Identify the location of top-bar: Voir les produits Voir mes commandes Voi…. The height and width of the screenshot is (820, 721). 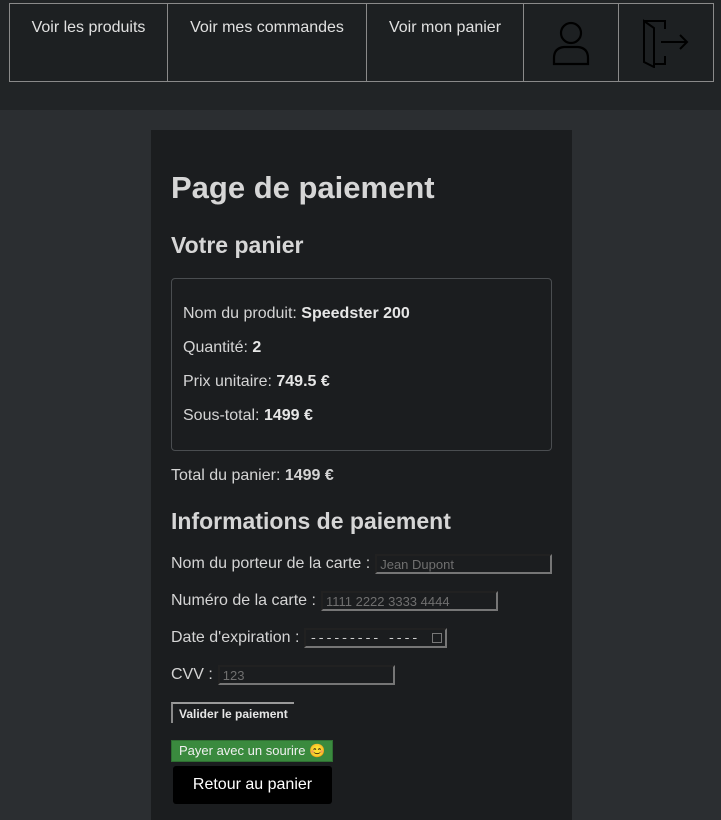
(360, 55).